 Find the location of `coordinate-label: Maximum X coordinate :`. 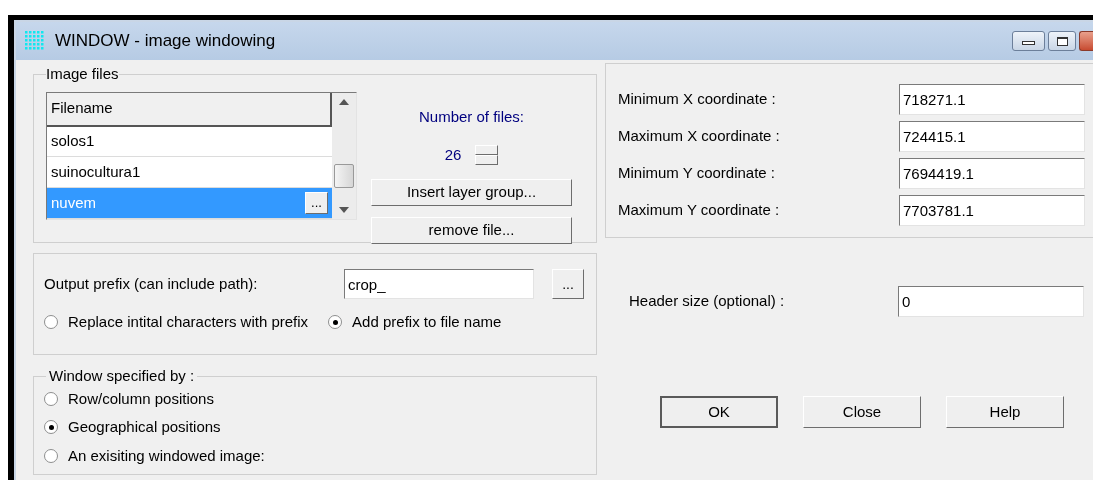

coordinate-label: Maximum X coordinate : is located at coordinates (699, 136).